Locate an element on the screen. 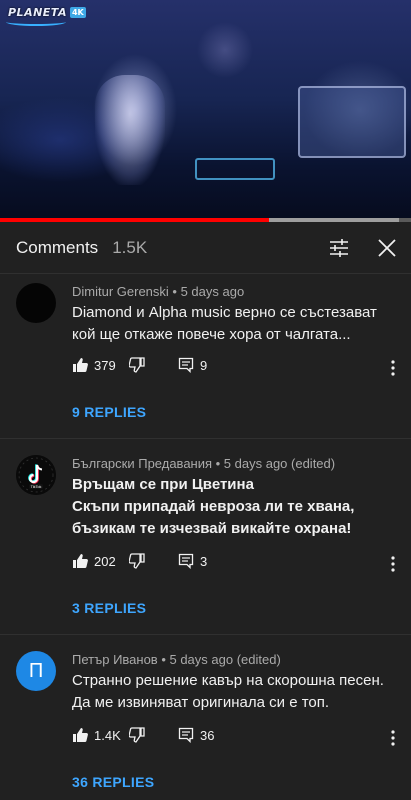 The image size is (411, 800). like-button: 202 is located at coordinates (94, 561).